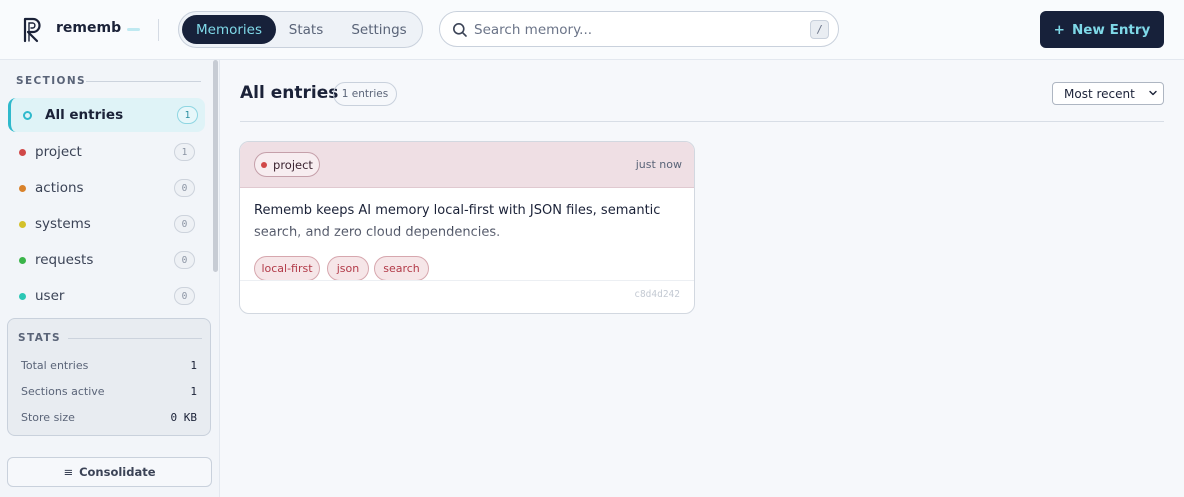  I want to click on sort-select: Most recent, so click(1108, 93).